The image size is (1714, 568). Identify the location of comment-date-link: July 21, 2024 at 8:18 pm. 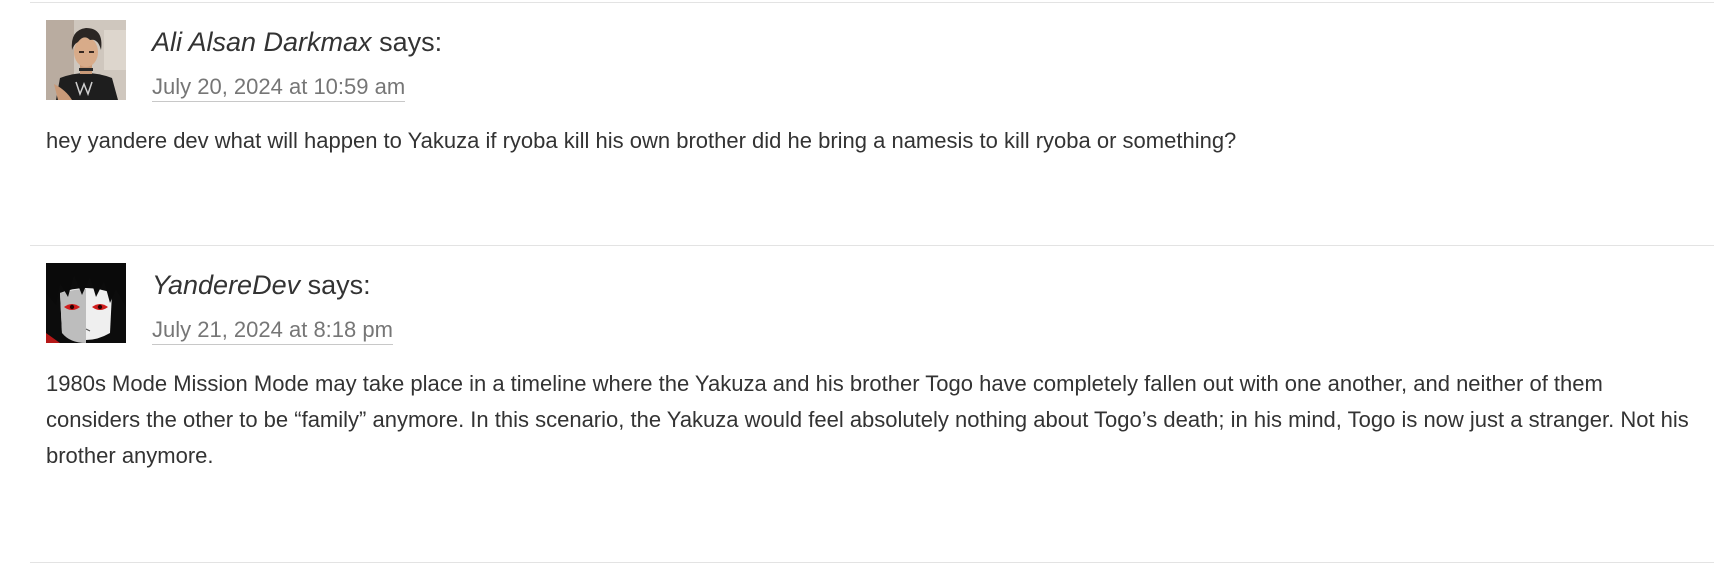
(272, 330).